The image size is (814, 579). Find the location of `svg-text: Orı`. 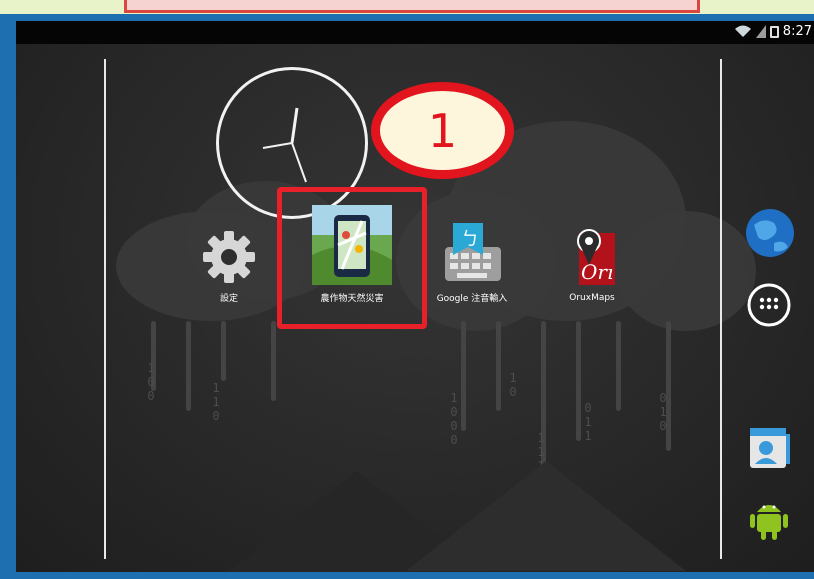

svg-text: Orı is located at coordinates (597, 272).